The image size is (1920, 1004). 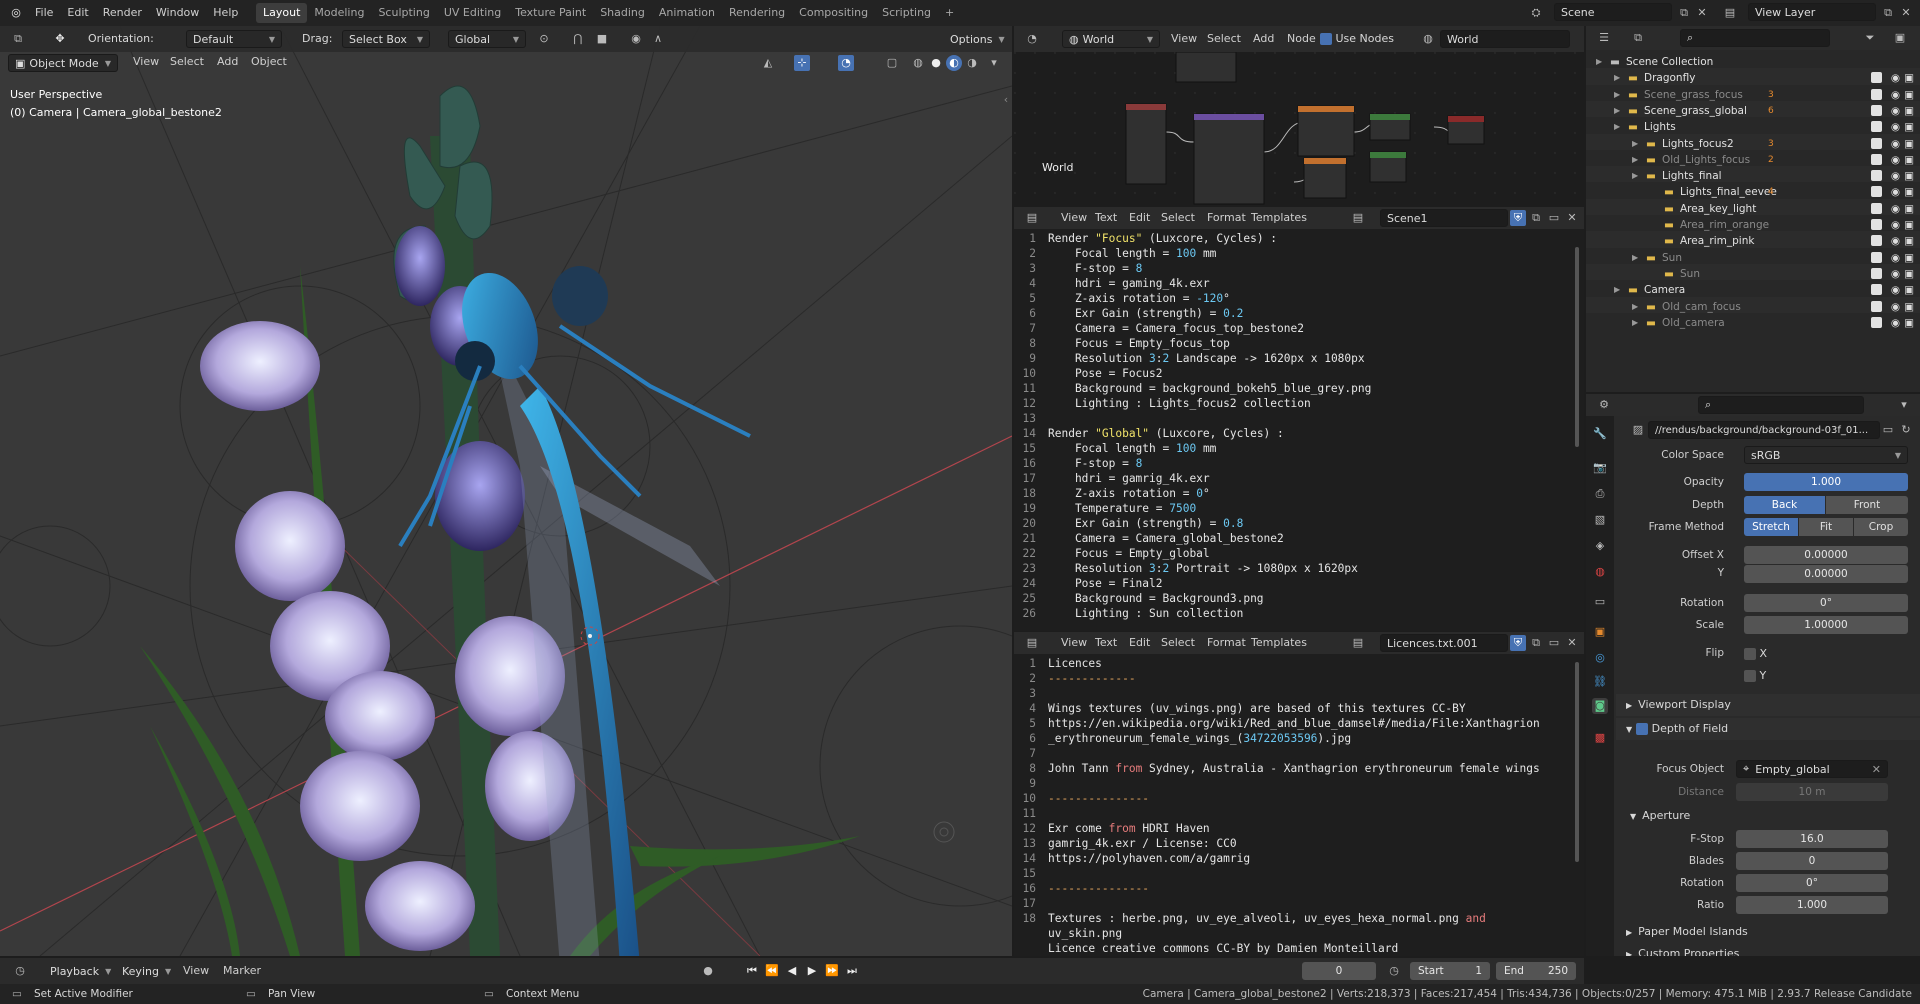 I want to click on code-line: Exr Gain (strength) = 0.2, so click(x=1310, y=313).